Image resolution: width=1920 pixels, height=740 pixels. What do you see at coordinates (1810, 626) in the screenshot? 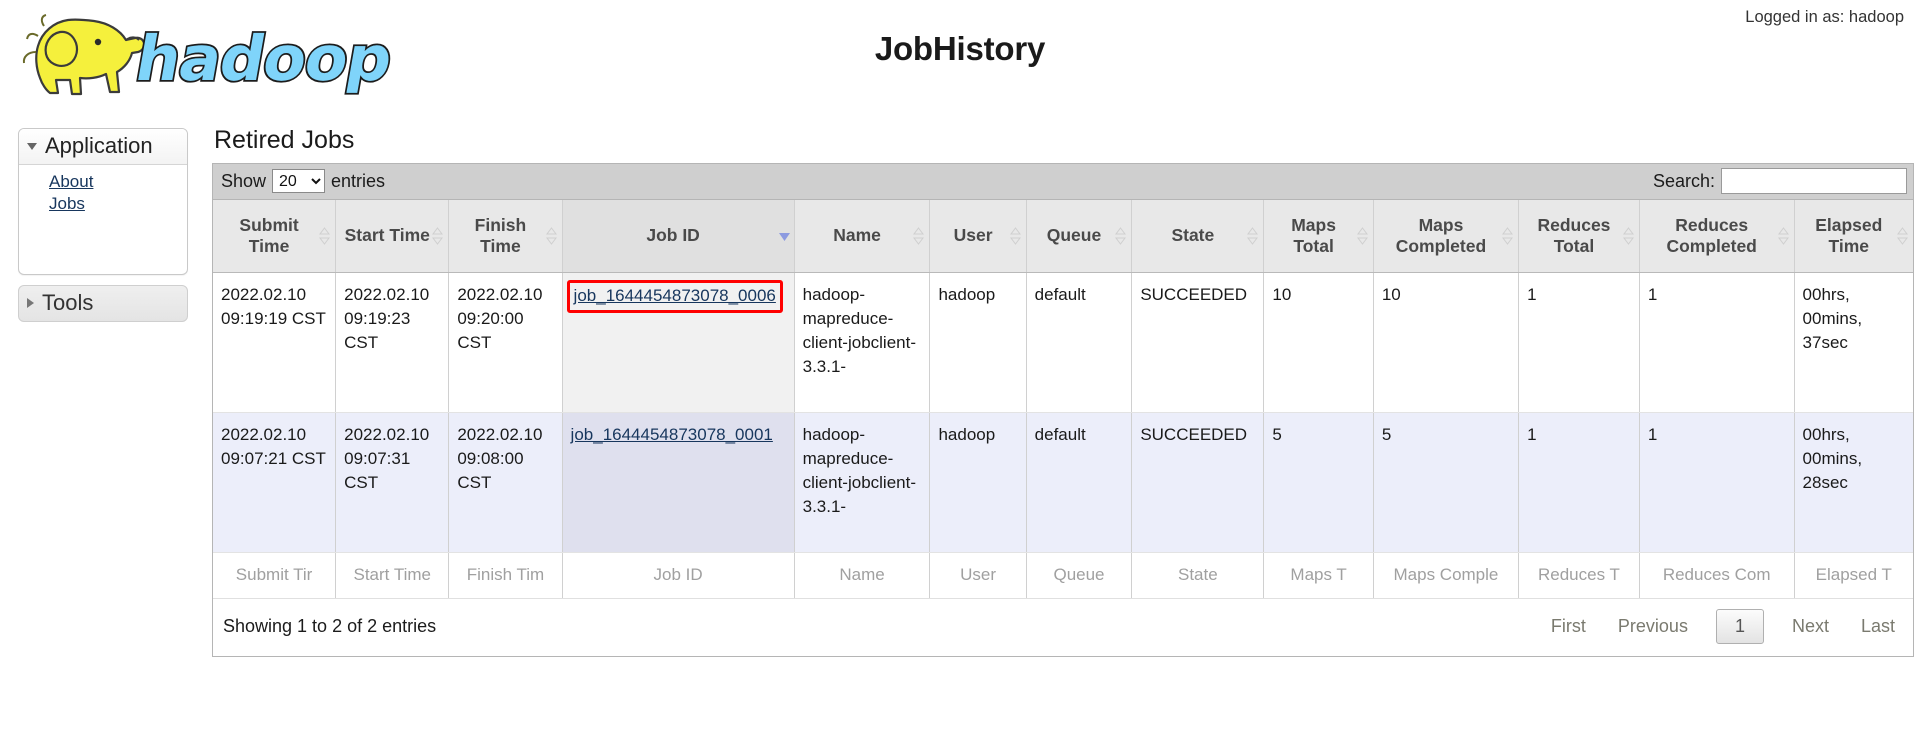
I see `pagination-next: Next` at bounding box center [1810, 626].